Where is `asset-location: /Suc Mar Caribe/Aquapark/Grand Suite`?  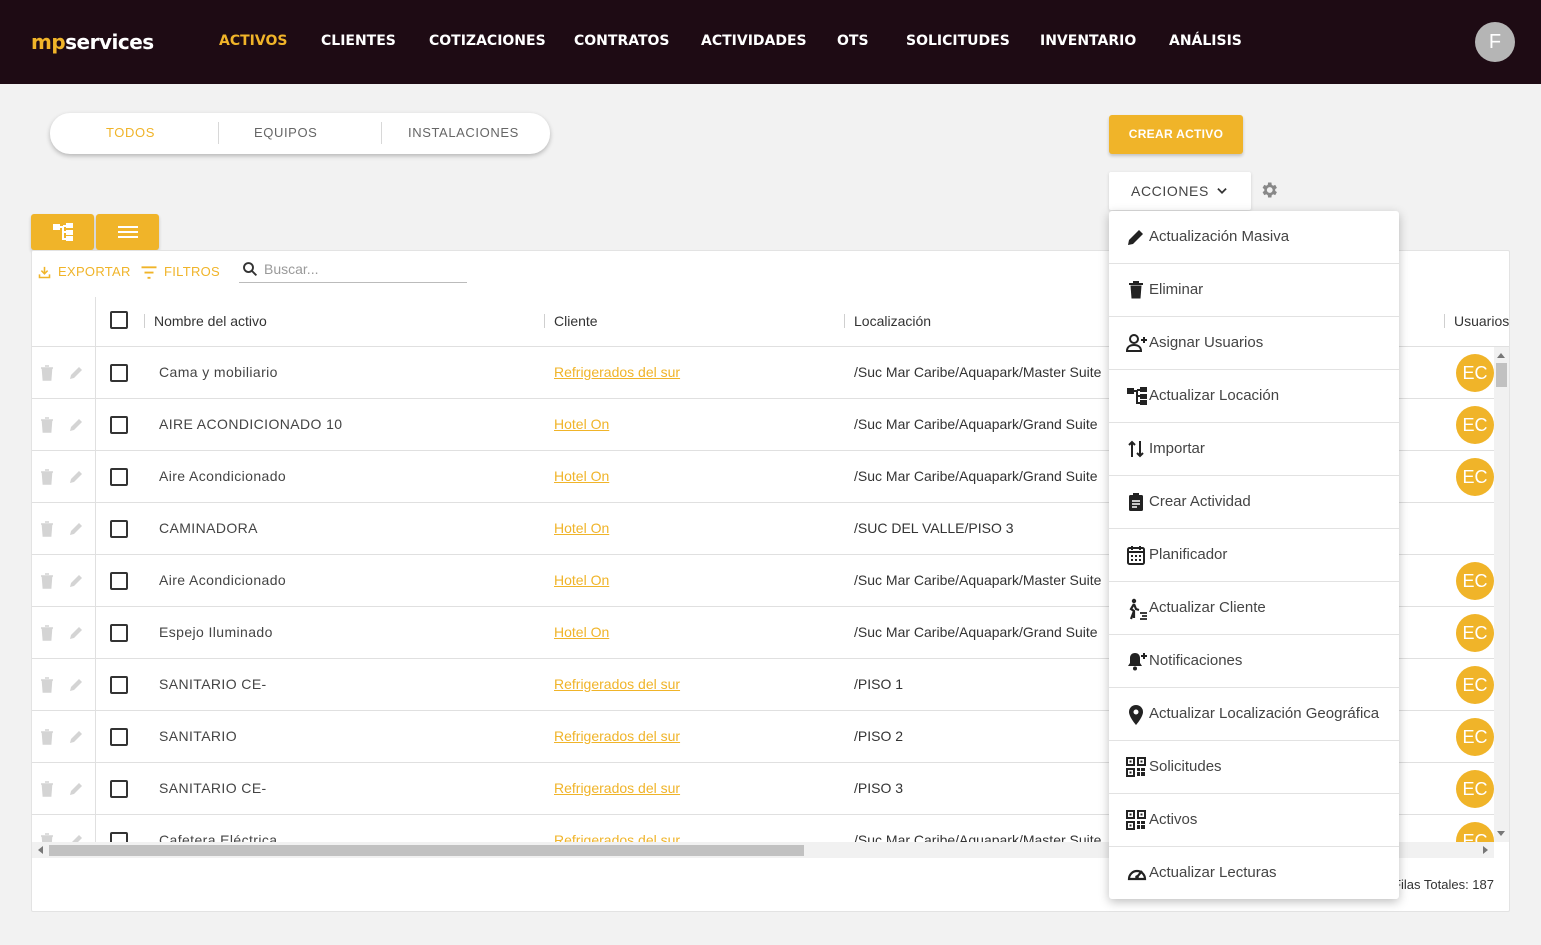
asset-location: /Suc Mar Caribe/Aquapark/Grand Suite is located at coordinates (976, 632).